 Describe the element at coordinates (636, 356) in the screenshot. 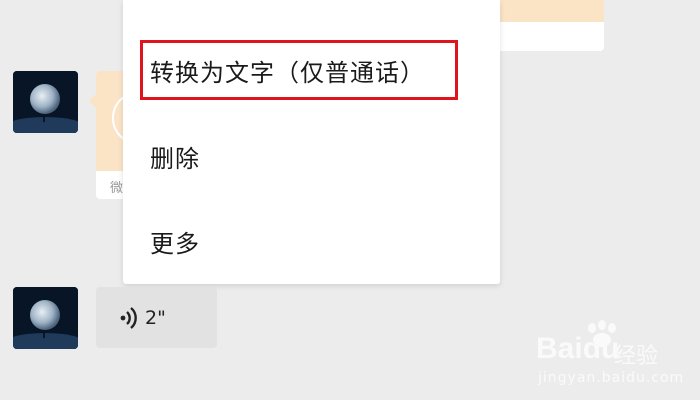

I see `watermark-product: 经验` at that location.